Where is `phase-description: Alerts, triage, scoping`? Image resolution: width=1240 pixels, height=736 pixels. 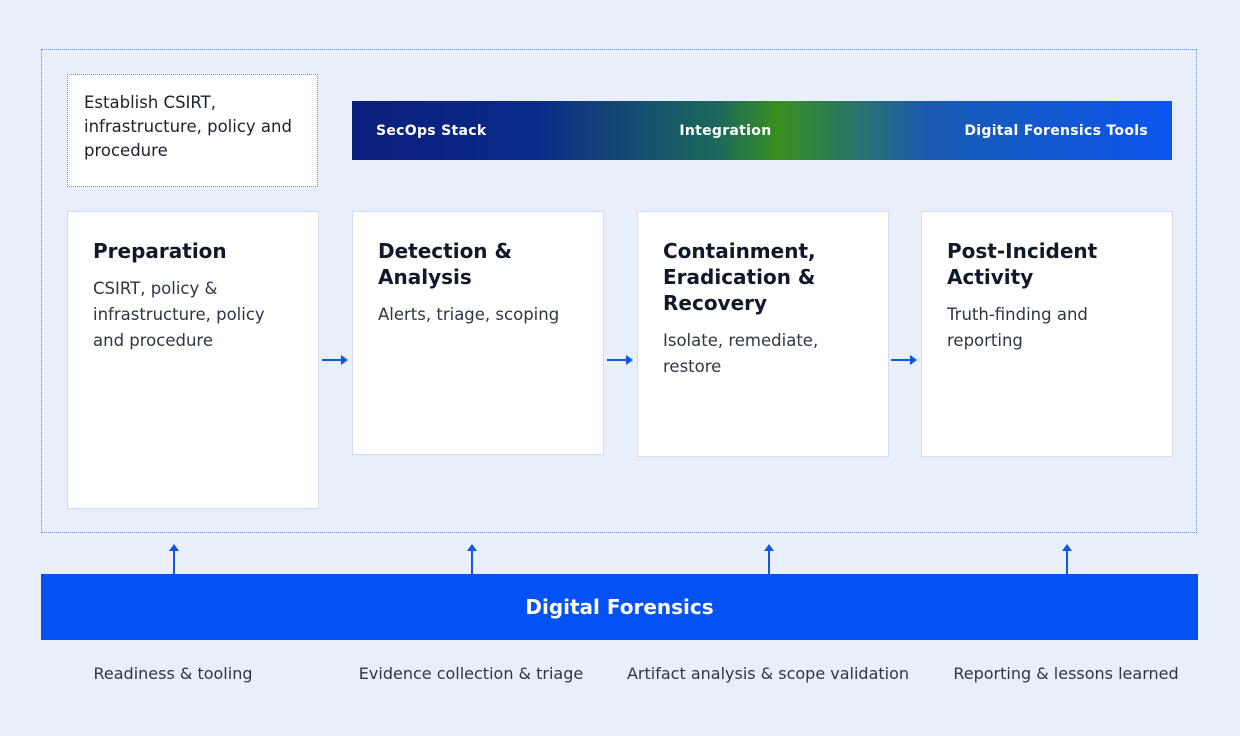
phase-description: Alerts, triage, scoping is located at coordinates (469, 314).